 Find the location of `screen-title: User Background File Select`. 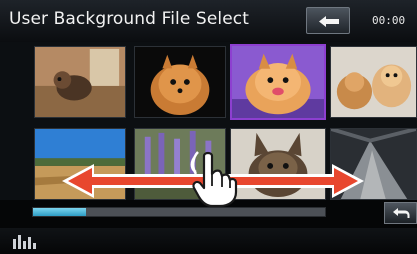

screen-title: User Background File Select is located at coordinates (129, 19).